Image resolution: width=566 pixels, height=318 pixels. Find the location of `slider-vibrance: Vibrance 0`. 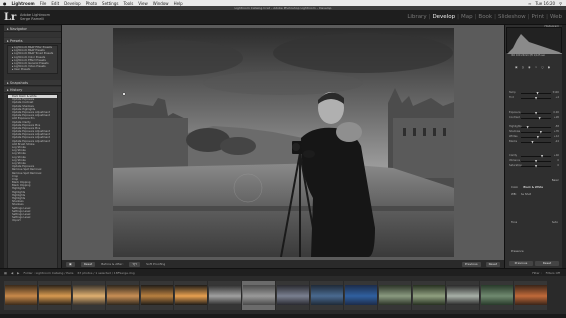

slider-vibrance: Vibrance 0 is located at coordinates (534, 161).